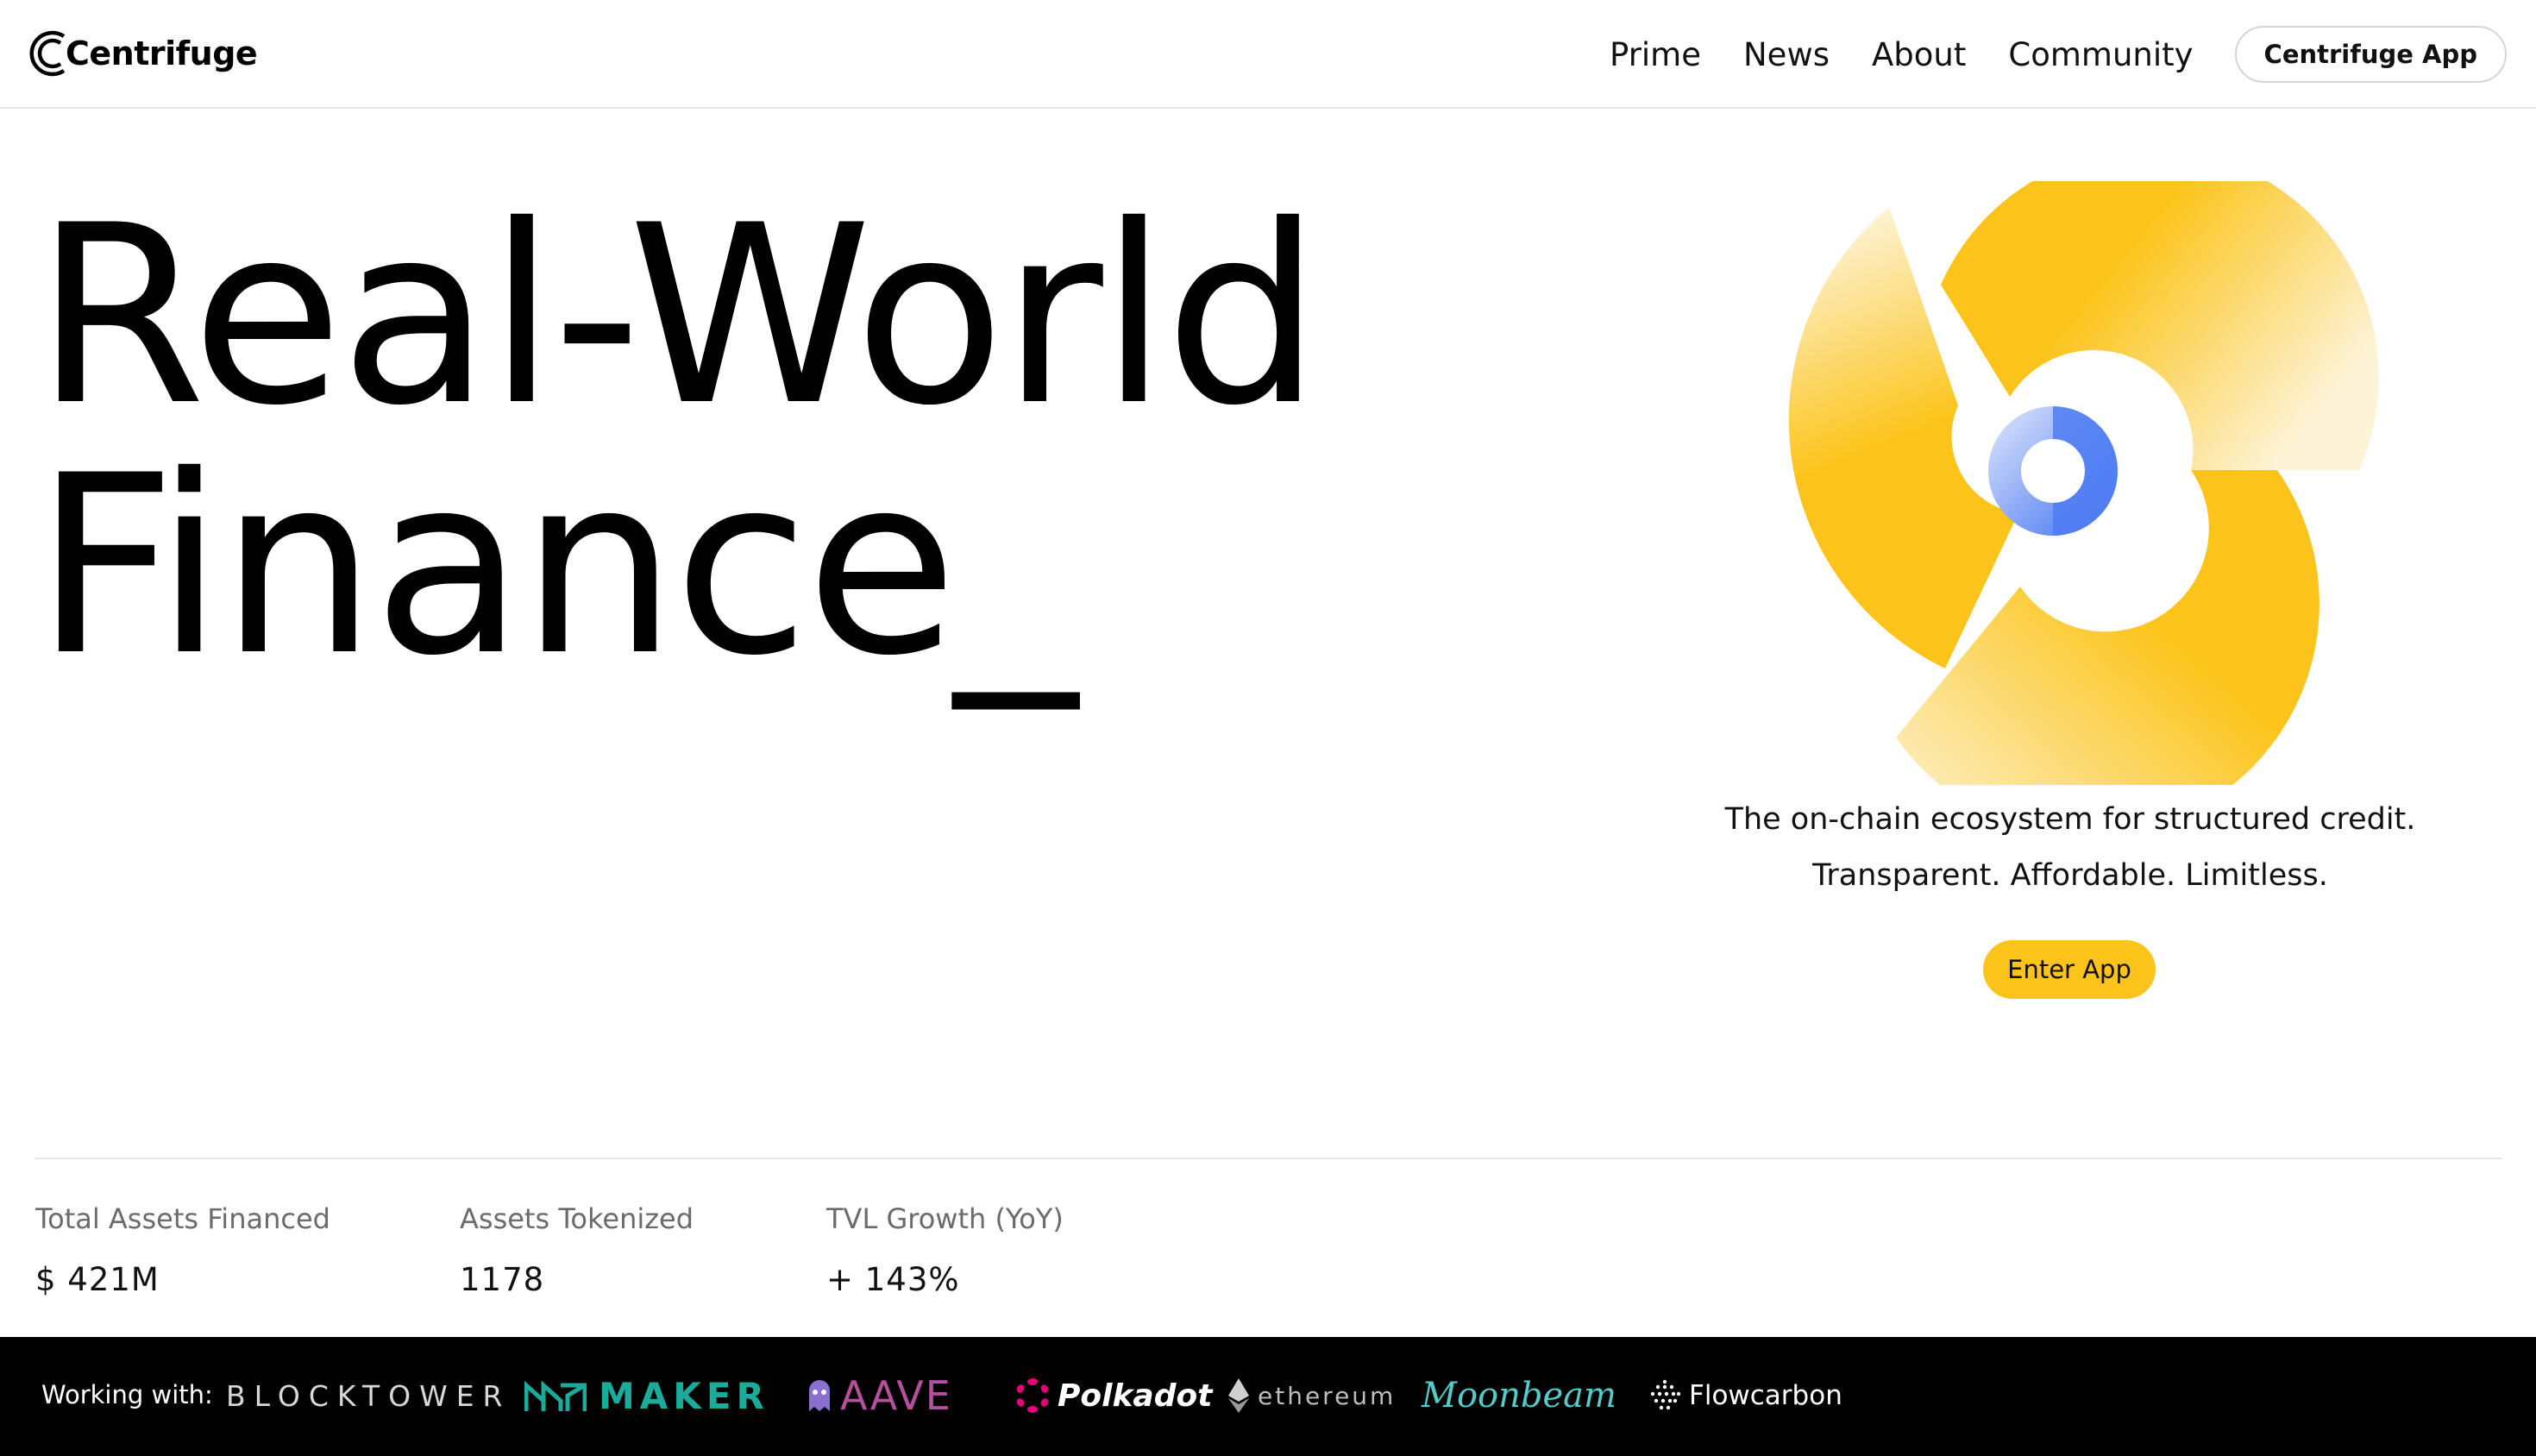 The height and width of the screenshot is (1456, 2536). Describe the element at coordinates (162, 54) in the screenshot. I see `logo-wordmark: Centrifuge` at that location.